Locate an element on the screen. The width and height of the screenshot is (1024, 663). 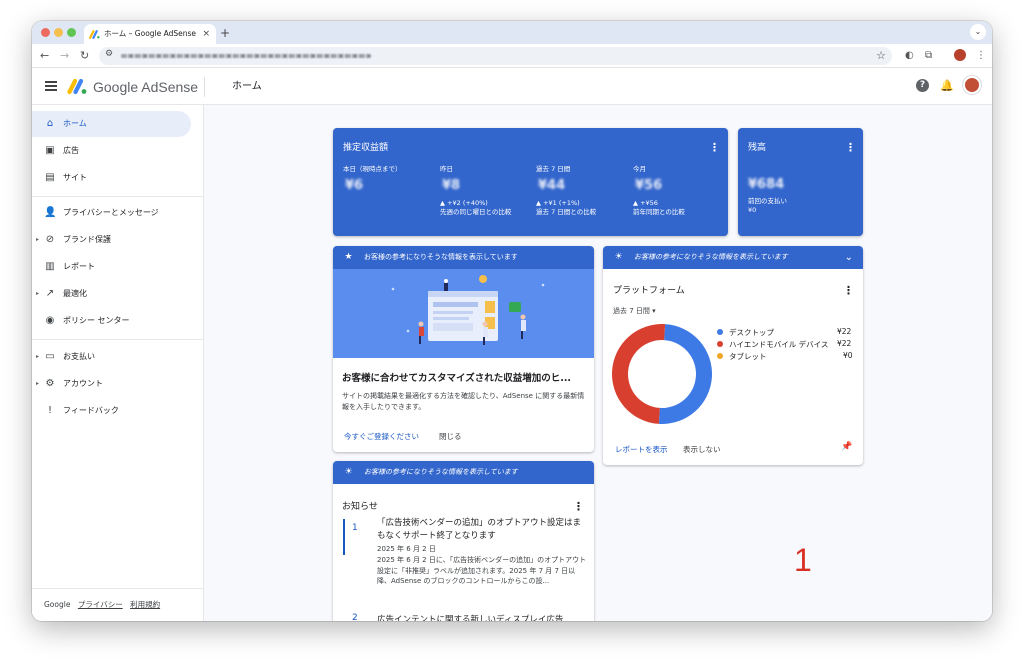
news-more-icon: ⋮ is located at coordinates (578, 507).